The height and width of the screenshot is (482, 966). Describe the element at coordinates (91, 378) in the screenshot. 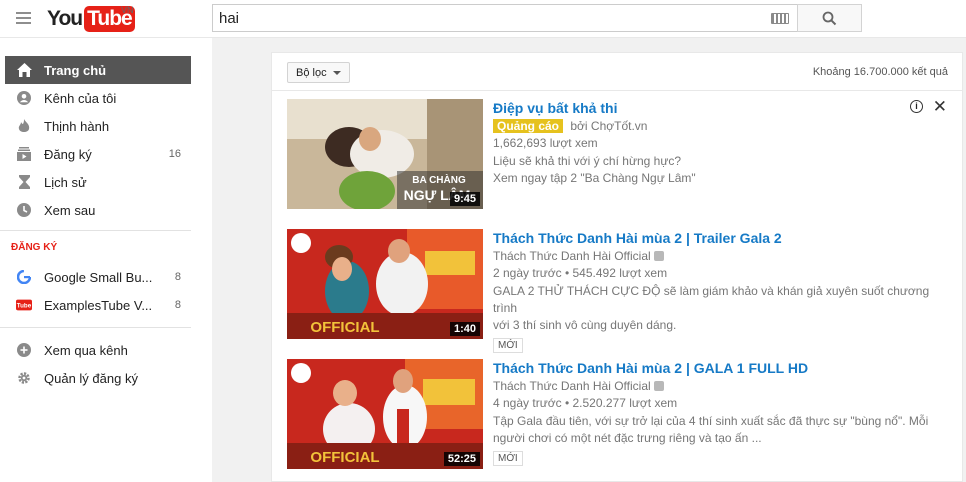

I see `sidebar-item-label: Quản lý đăng ký` at that location.